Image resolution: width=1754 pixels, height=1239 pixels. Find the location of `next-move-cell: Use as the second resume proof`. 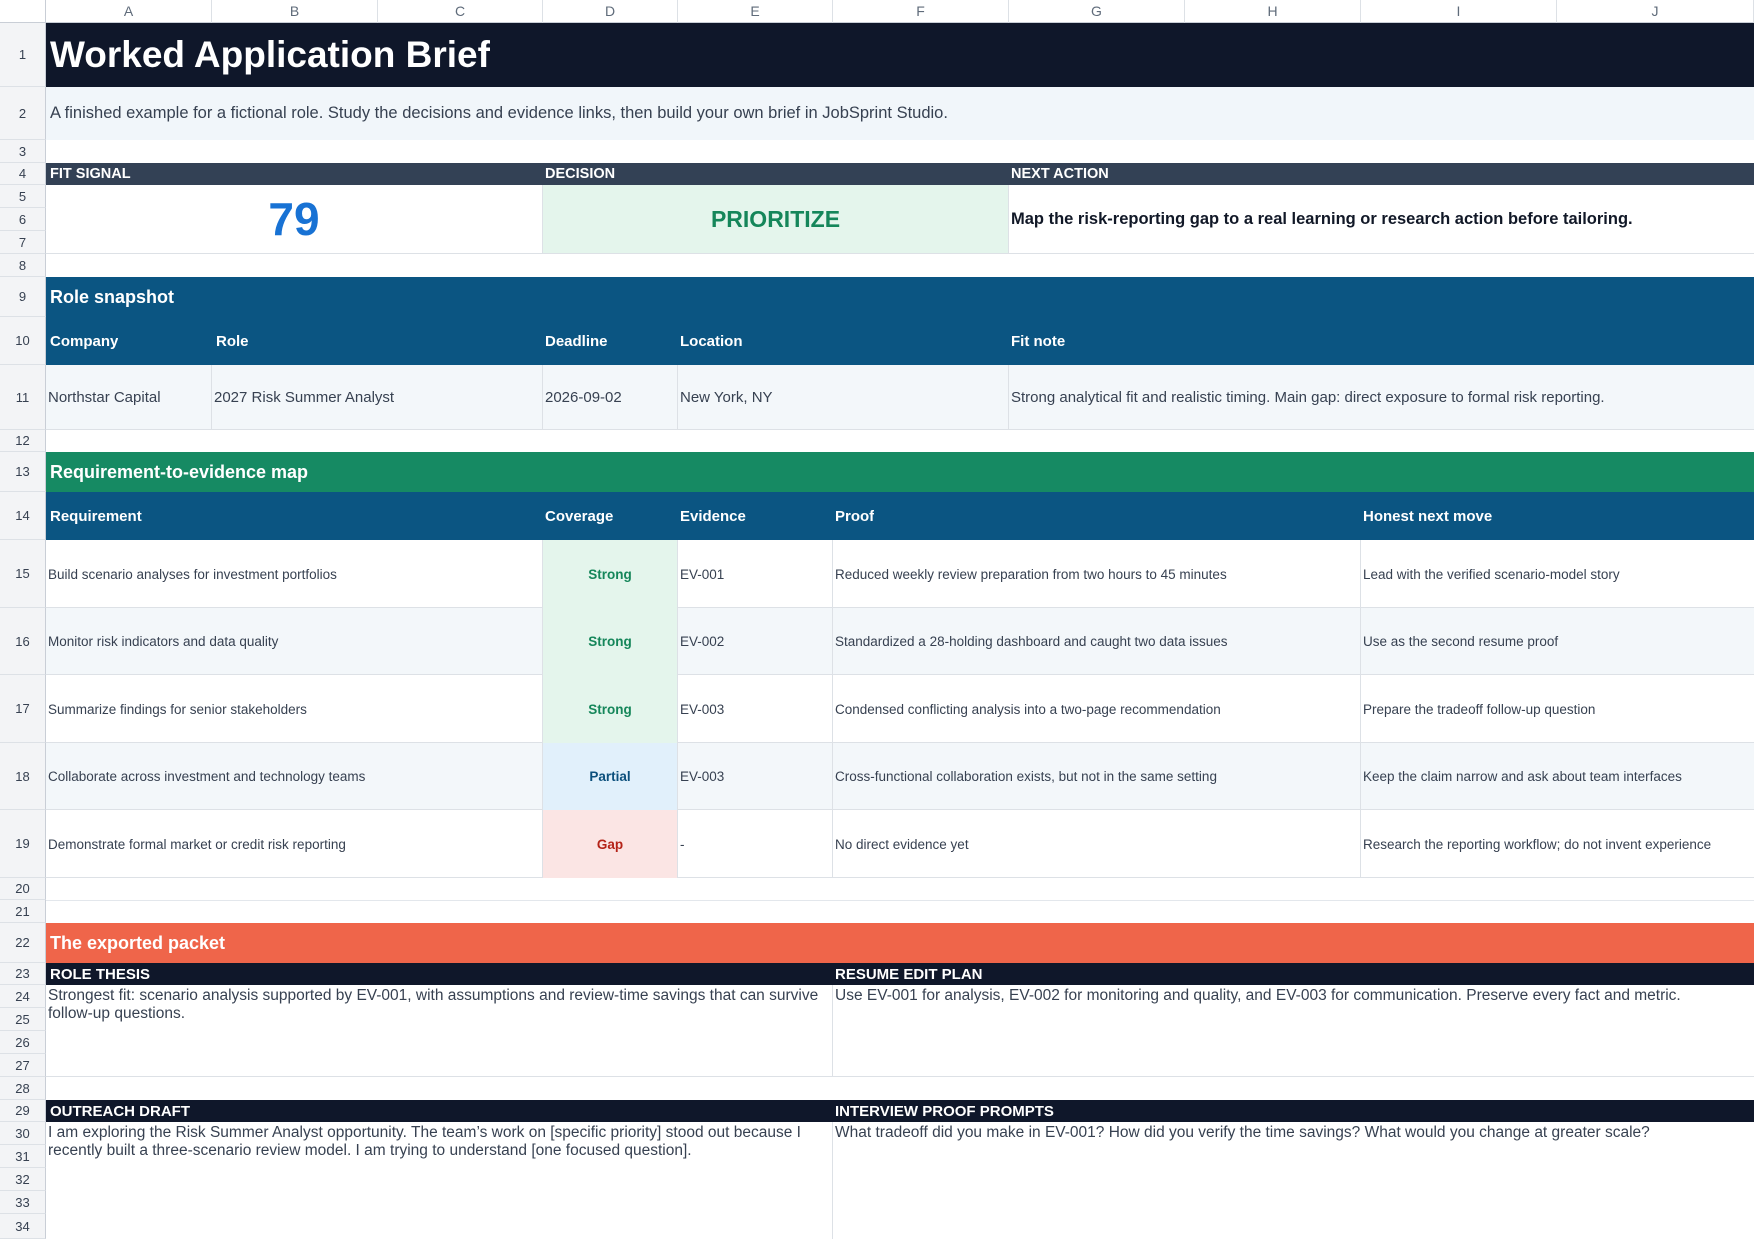

next-move-cell: Use as the second resume proof is located at coordinates (1557, 641).